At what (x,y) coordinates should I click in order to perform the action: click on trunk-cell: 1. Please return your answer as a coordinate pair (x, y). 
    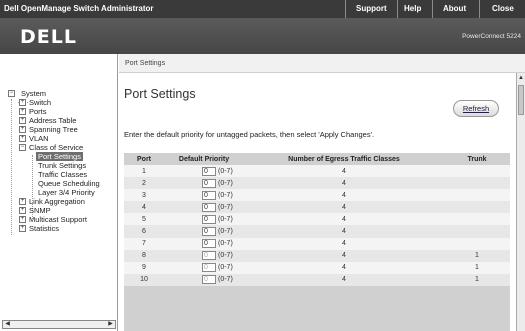
    Looking at the image, I should click on (477, 255).